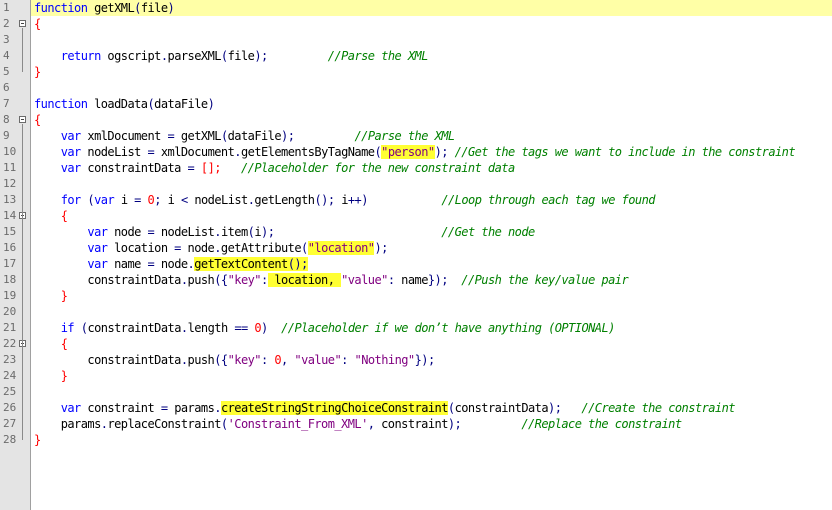 This screenshot has height=510, width=832. Describe the element at coordinates (344, 360) in the screenshot. I see `code-token: :` at that location.